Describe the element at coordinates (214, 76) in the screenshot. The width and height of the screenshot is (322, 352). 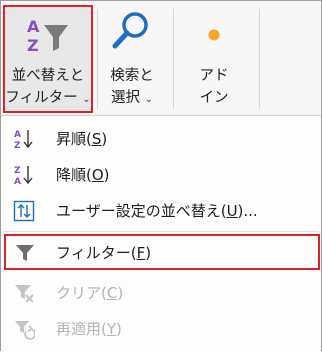
I see `addin-label-line1: アド` at that location.